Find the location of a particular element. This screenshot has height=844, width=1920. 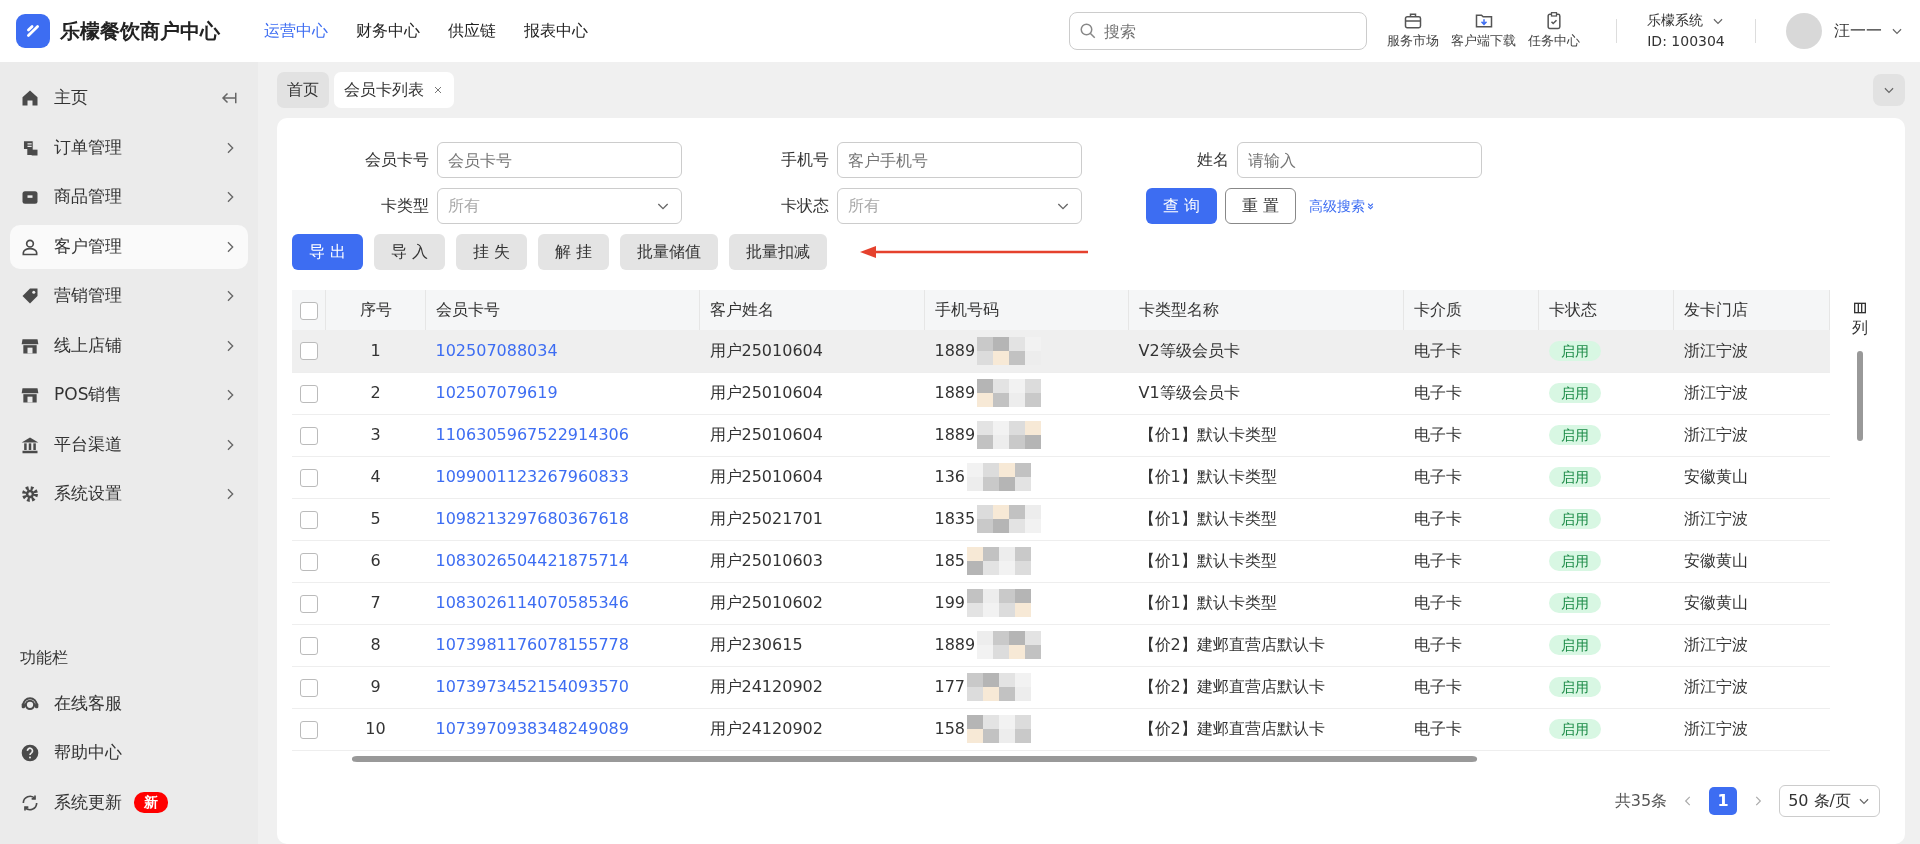

tag-icon is located at coordinates (30, 296).